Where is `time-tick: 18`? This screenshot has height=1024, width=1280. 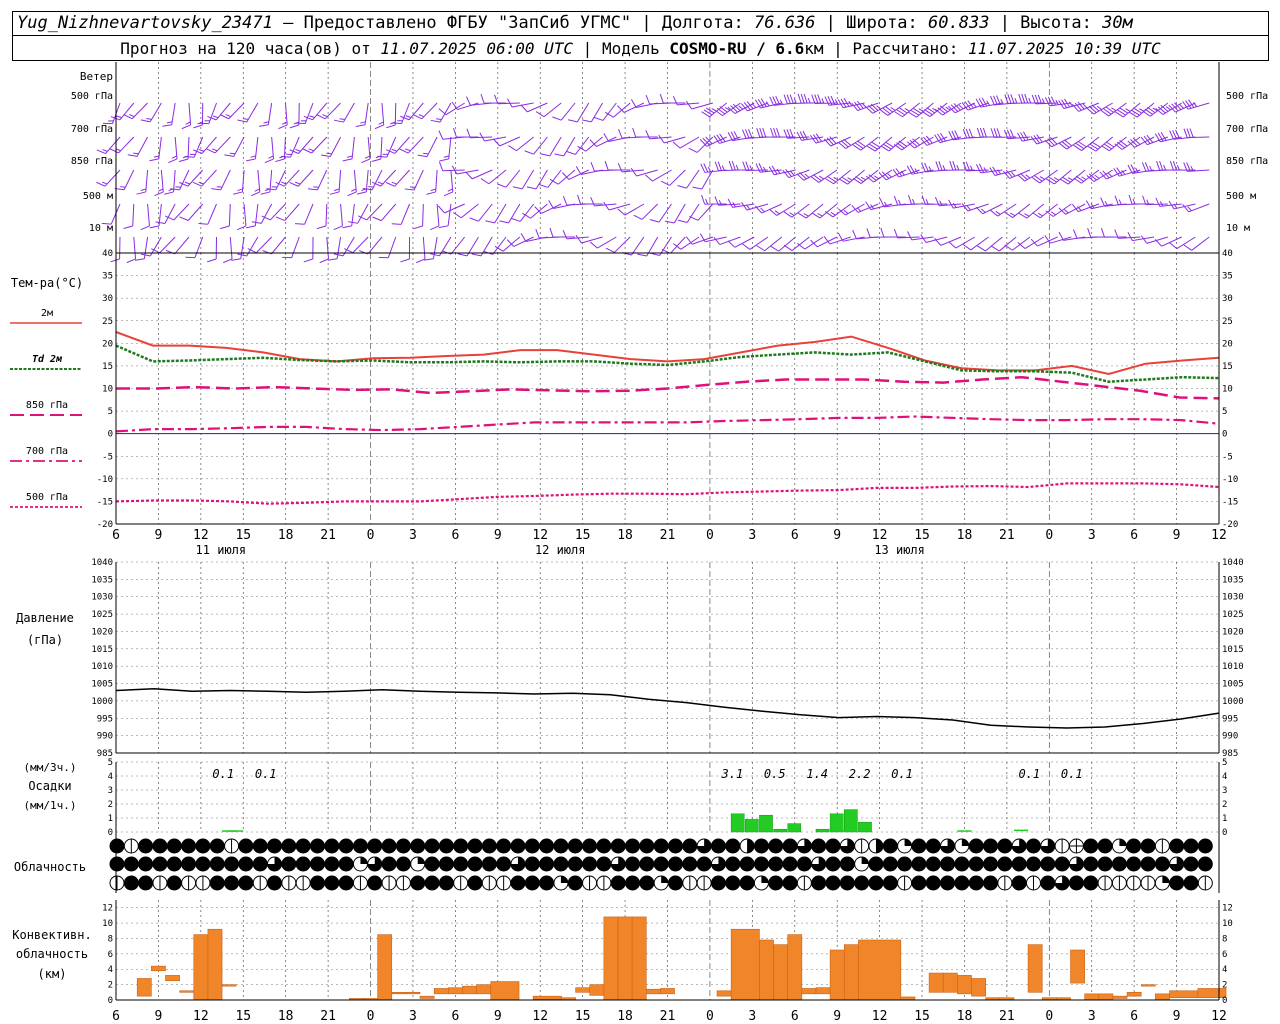 time-tick: 18 is located at coordinates (625, 535).